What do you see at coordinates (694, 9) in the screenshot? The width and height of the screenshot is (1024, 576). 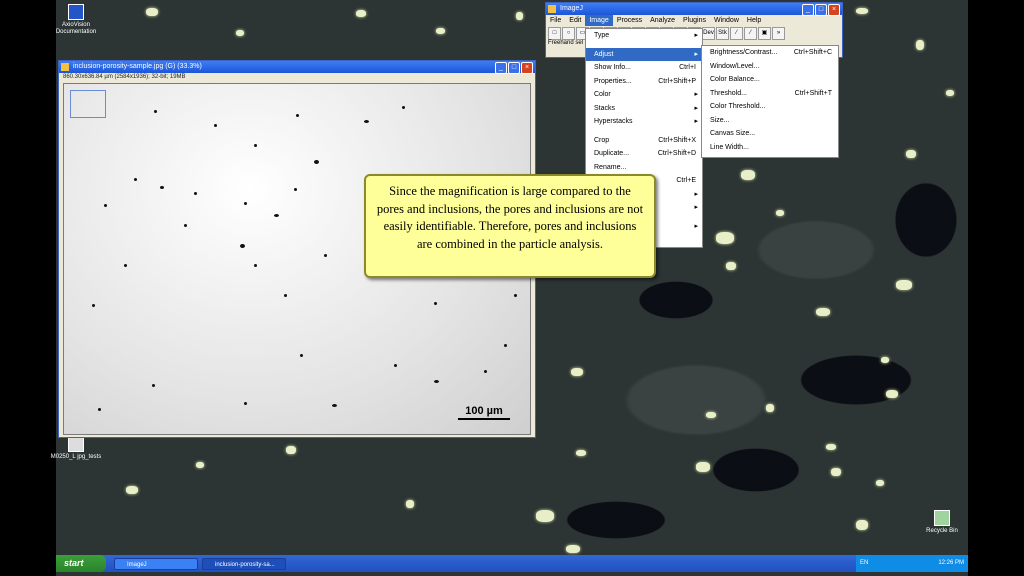 I see `imagej-titlebar: ImageJ _ □ ×` at bounding box center [694, 9].